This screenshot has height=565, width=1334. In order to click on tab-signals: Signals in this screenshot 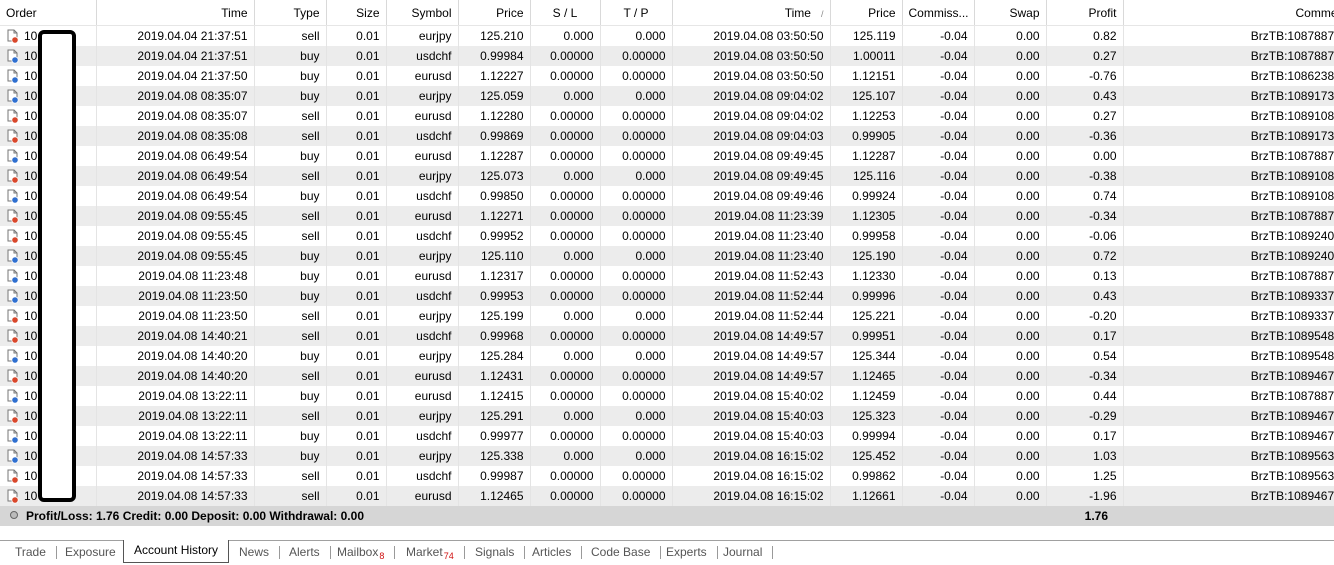, I will do `click(495, 553)`.